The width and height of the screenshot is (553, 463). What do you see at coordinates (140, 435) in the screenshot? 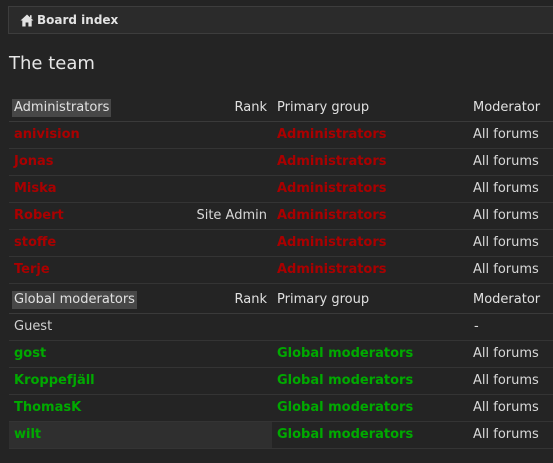
I see `row-hover-highlight` at bounding box center [140, 435].